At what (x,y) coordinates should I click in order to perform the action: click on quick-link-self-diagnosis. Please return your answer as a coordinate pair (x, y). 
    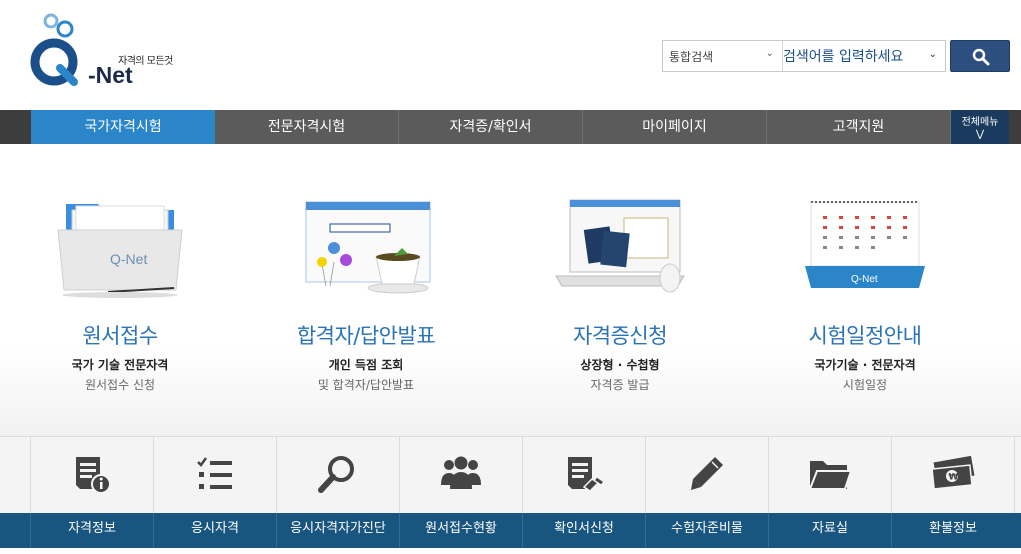
    Looking at the image, I should click on (337, 475).